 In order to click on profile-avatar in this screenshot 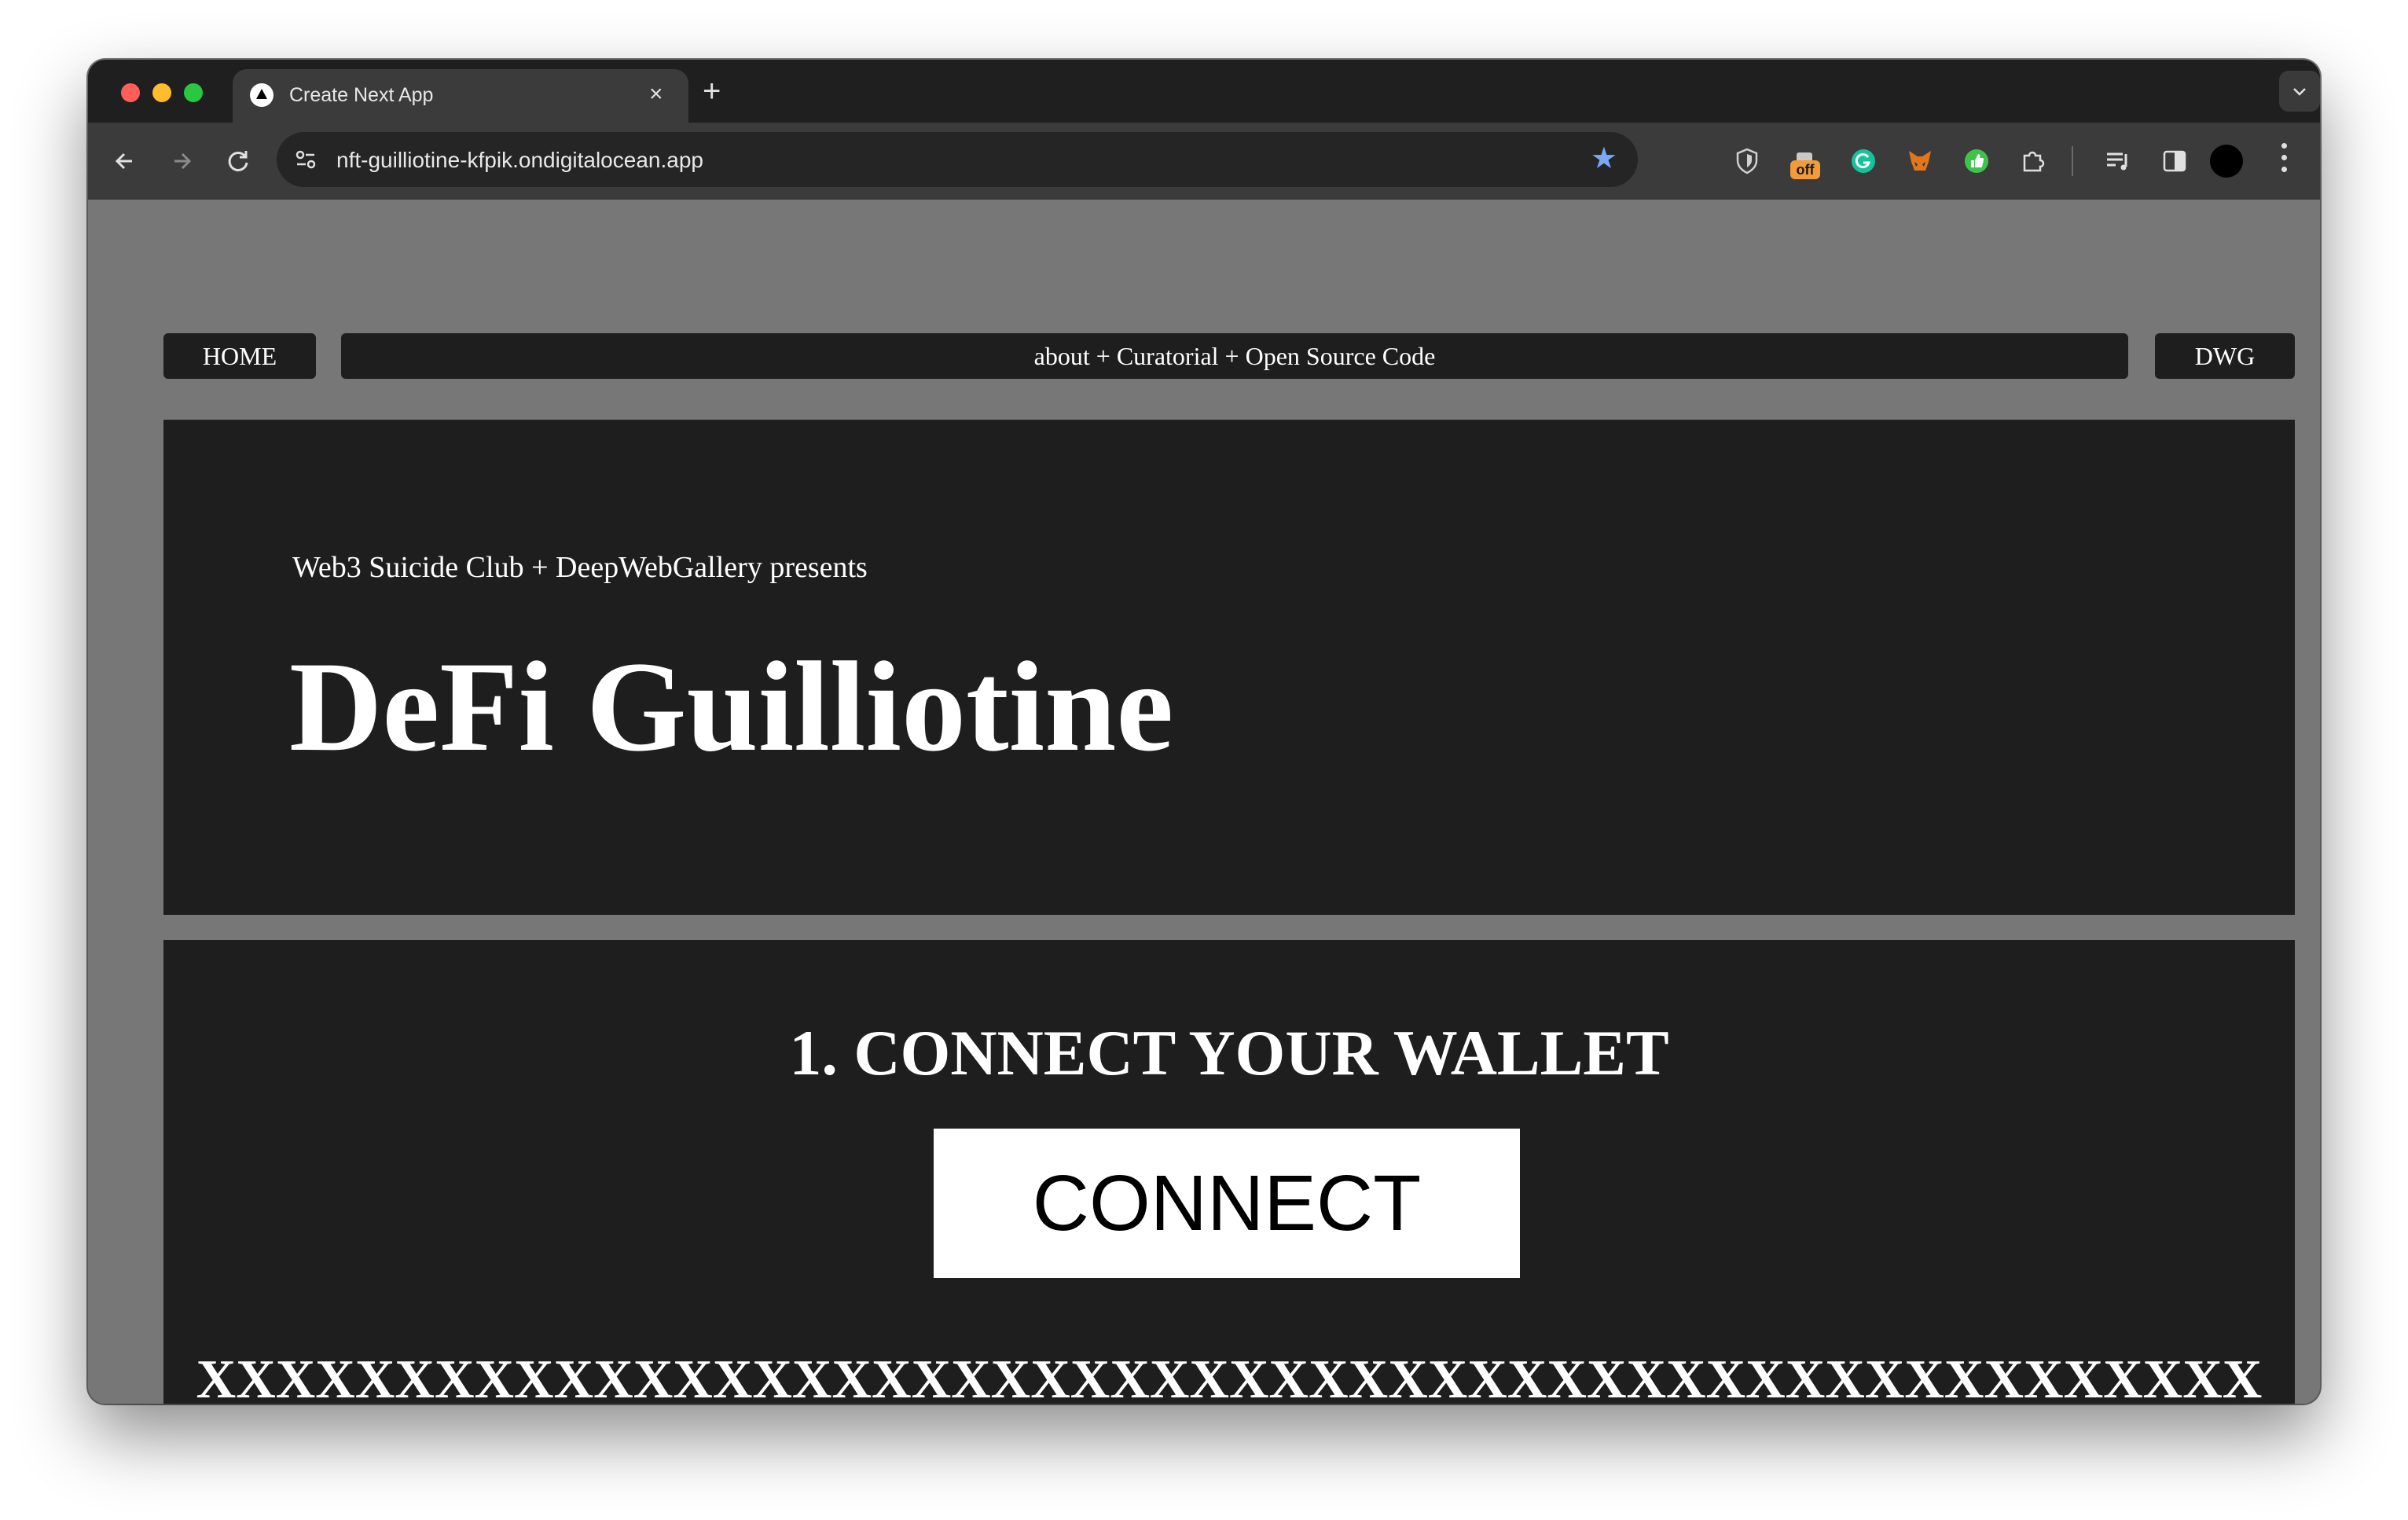, I will do `click(2226, 162)`.